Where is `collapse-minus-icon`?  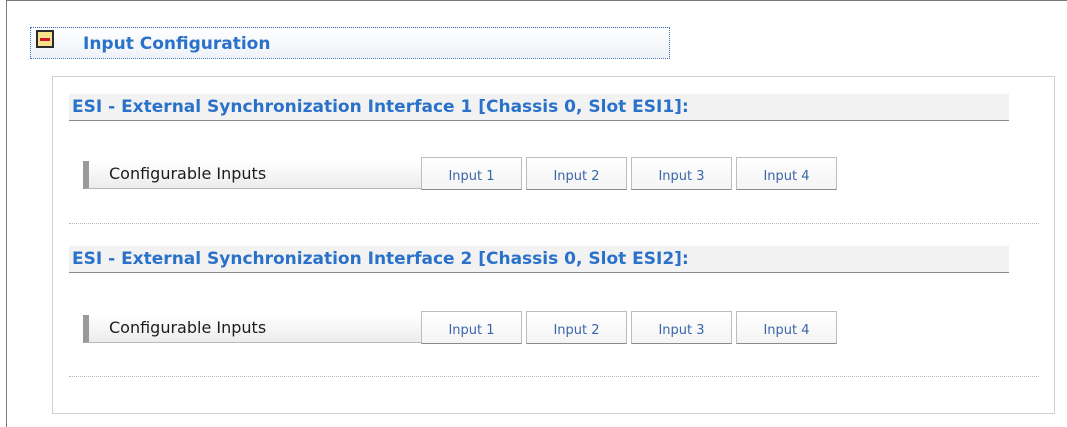 collapse-minus-icon is located at coordinates (45, 39).